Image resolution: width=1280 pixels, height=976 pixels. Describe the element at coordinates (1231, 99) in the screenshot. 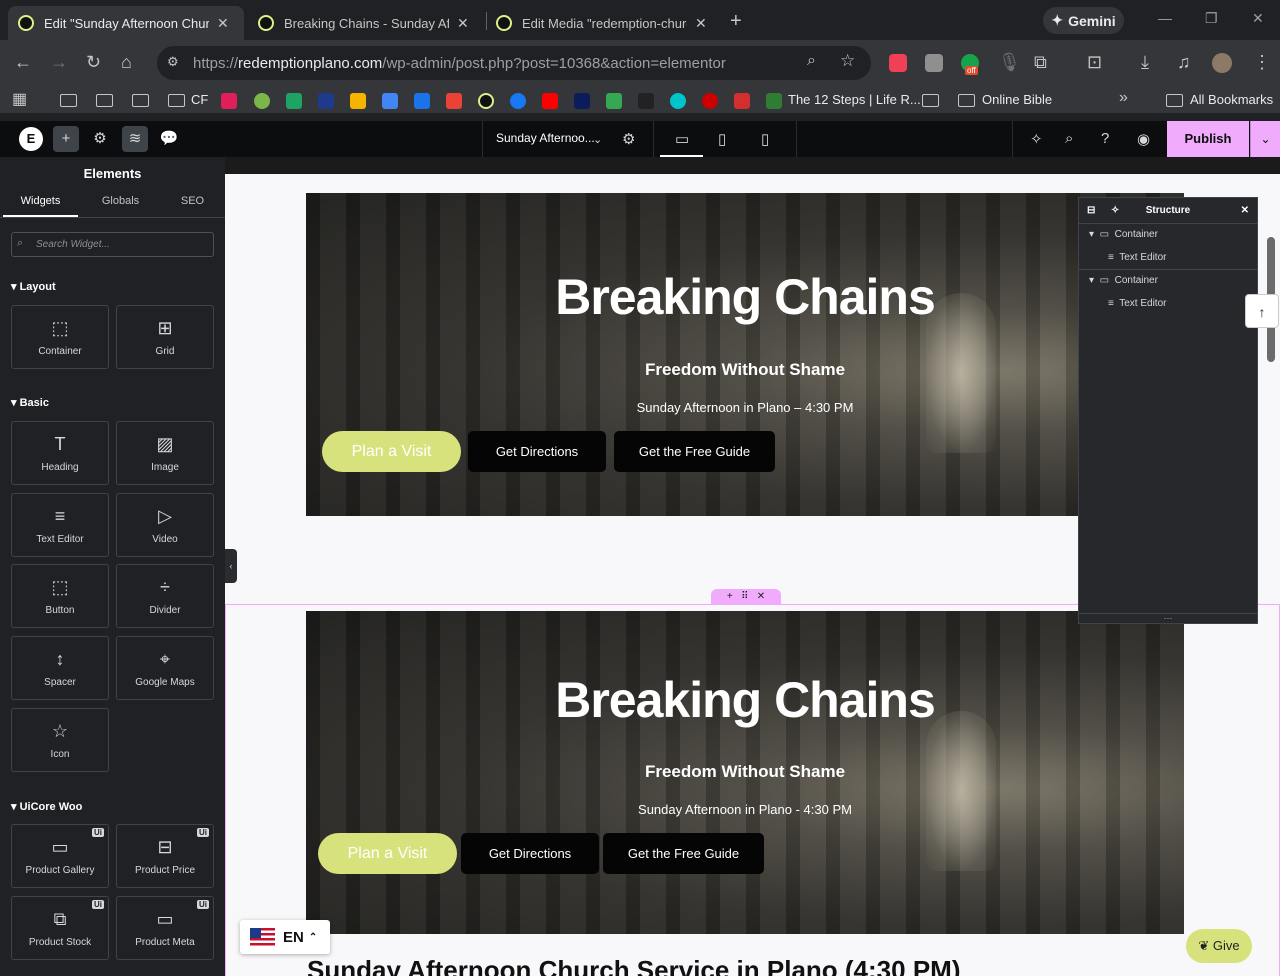

I see `bookmark-all: All Bookmarks` at that location.